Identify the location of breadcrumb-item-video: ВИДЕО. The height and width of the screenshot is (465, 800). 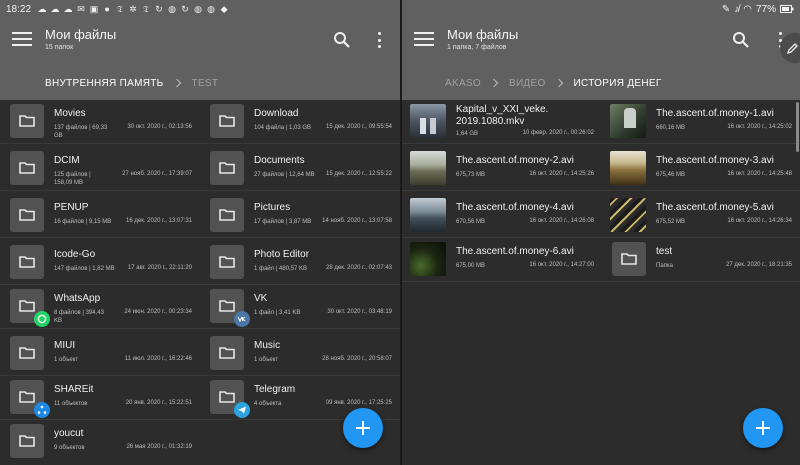
(527, 83).